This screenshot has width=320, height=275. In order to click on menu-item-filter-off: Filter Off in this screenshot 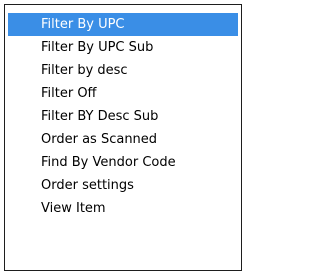, I will do `click(123, 93)`.